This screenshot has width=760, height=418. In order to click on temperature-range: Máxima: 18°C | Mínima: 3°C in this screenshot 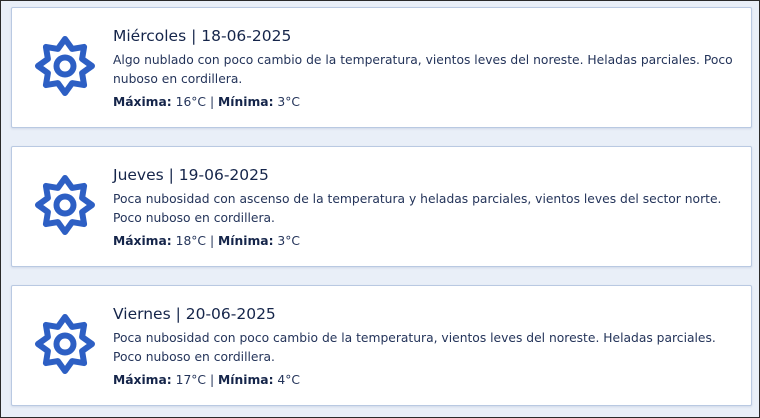, I will do `click(427, 241)`.